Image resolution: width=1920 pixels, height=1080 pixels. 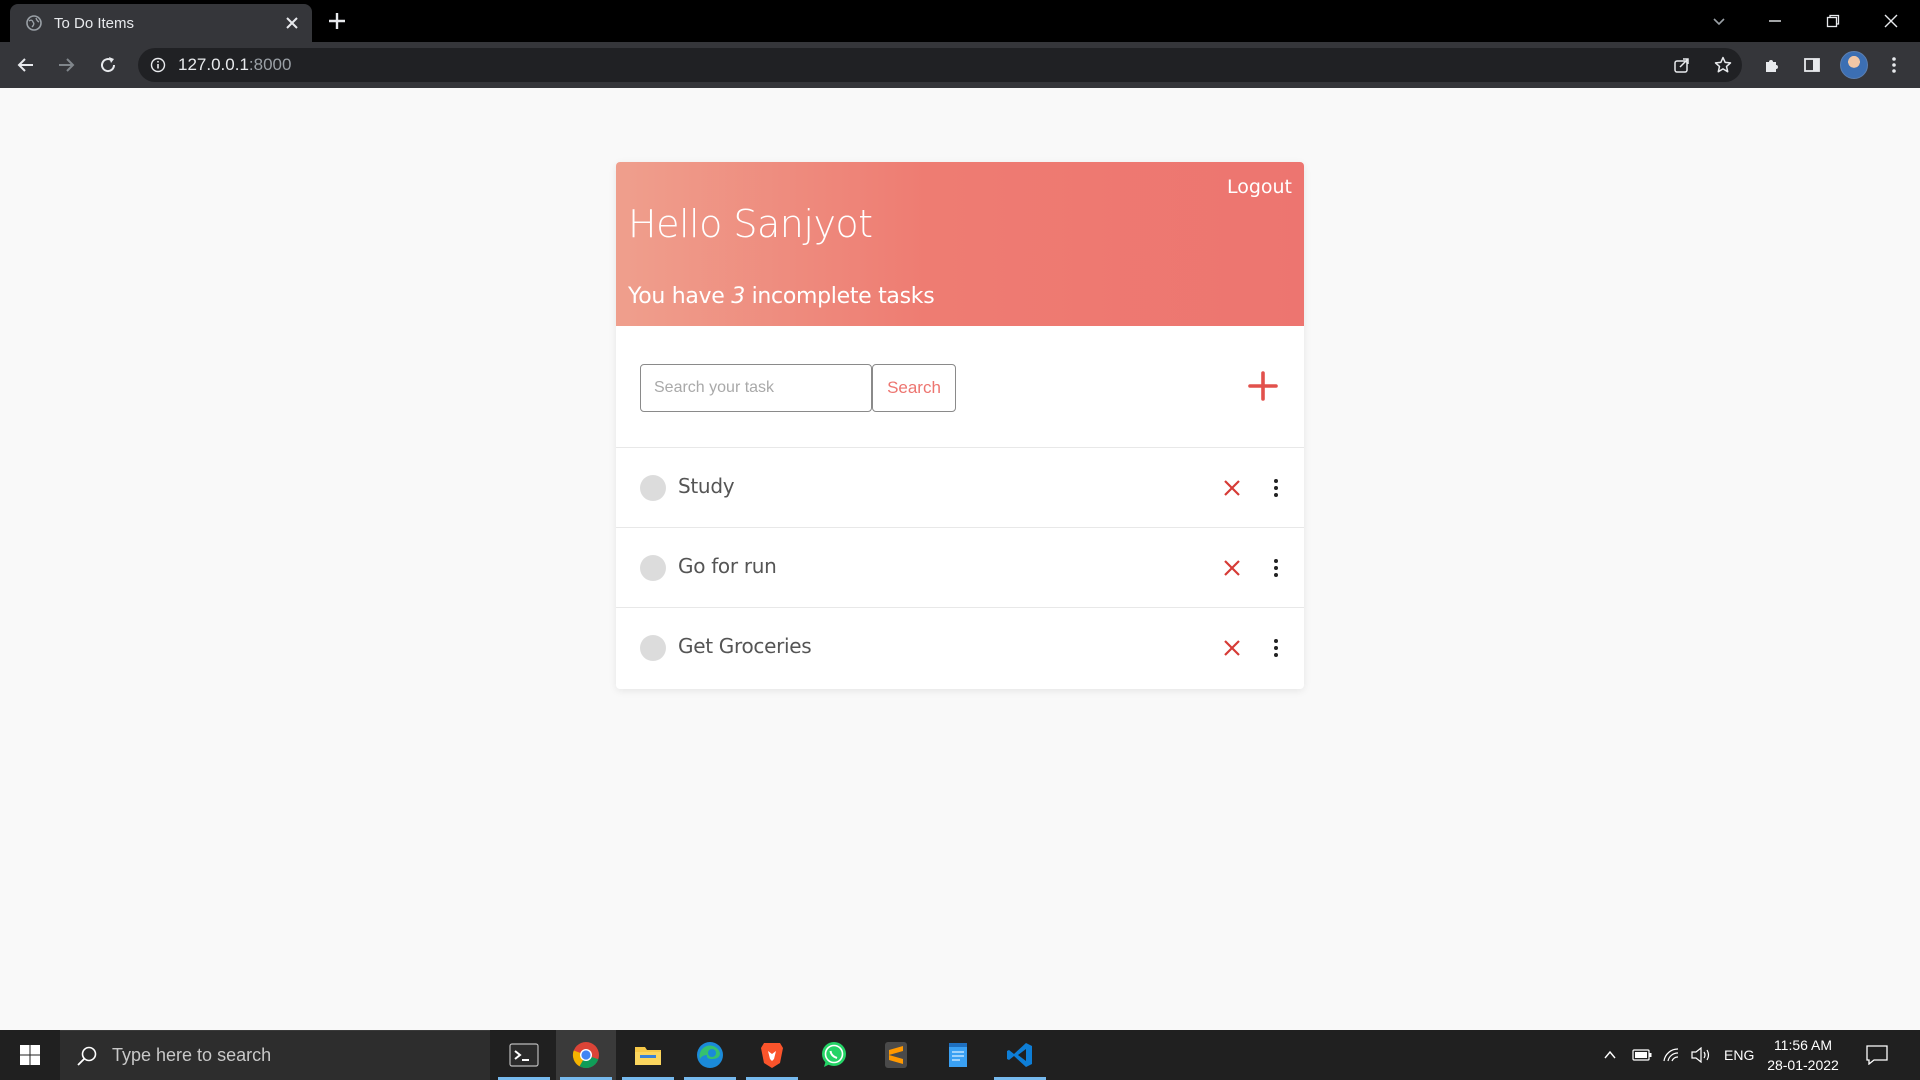 What do you see at coordinates (1259, 187) in the screenshot?
I see `logout-link: Logout` at bounding box center [1259, 187].